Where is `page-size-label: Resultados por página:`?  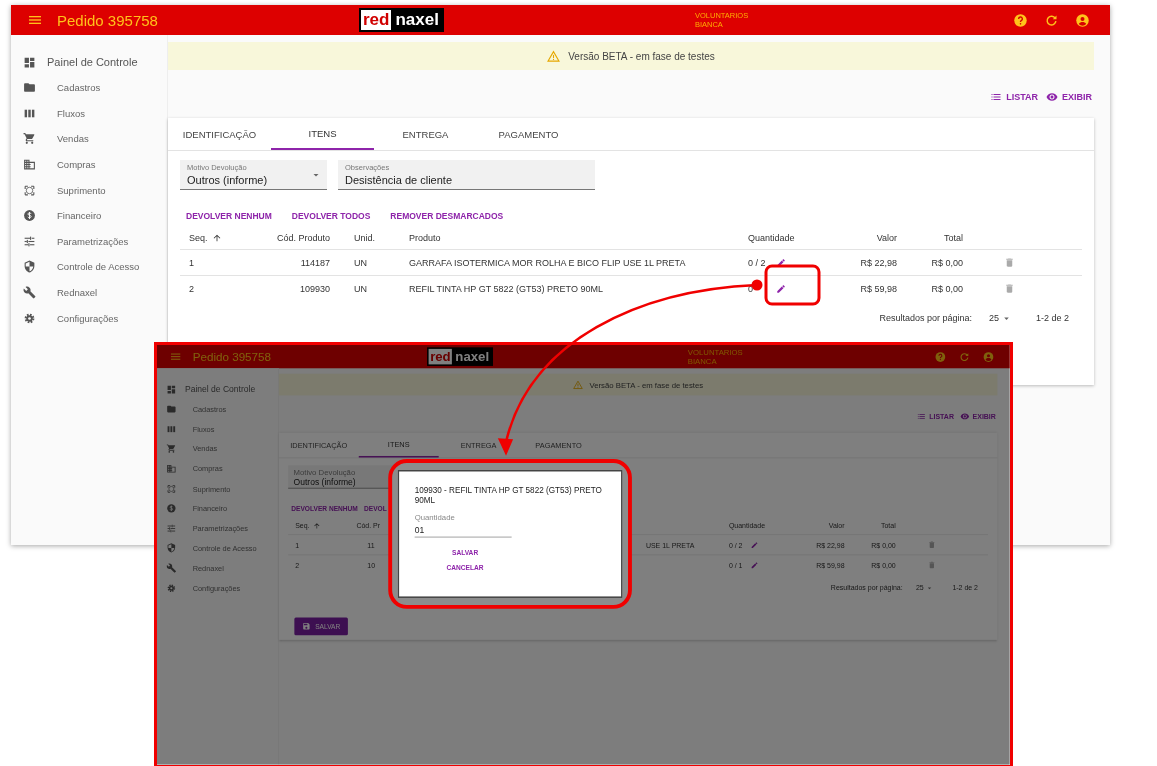
page-size-label: Resultados por página: is located at coordinates (925, 318).